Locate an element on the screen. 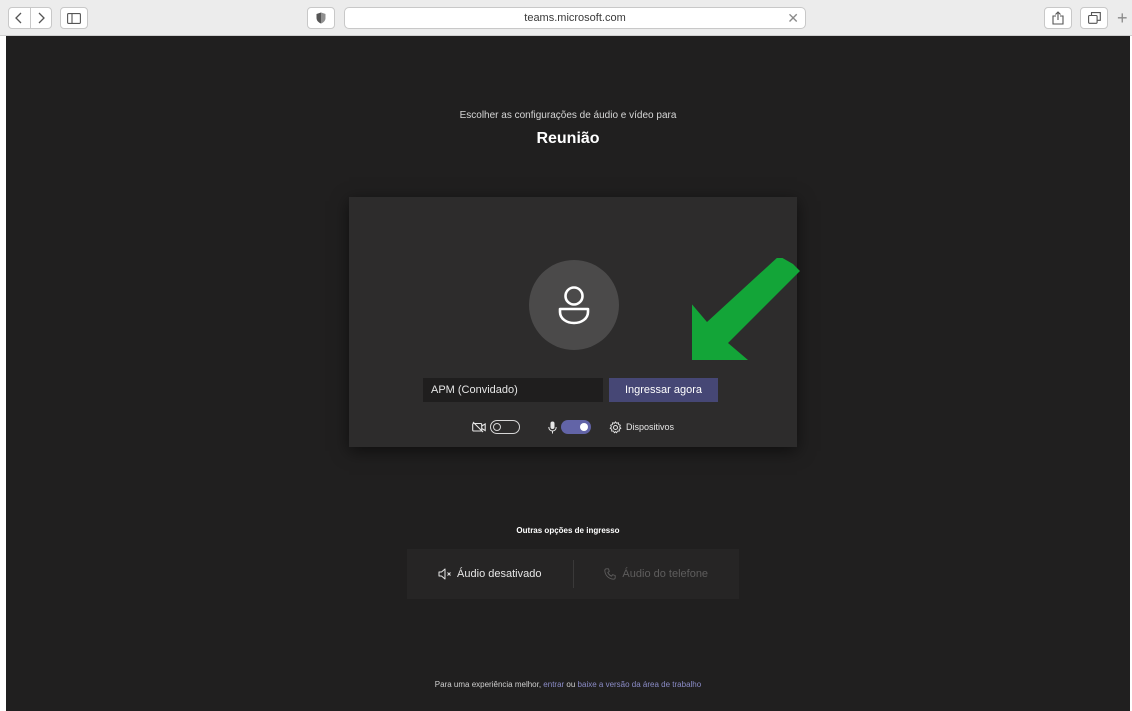 The image size is (1132, 711). gear-icon is located at coordinates (615, 426).